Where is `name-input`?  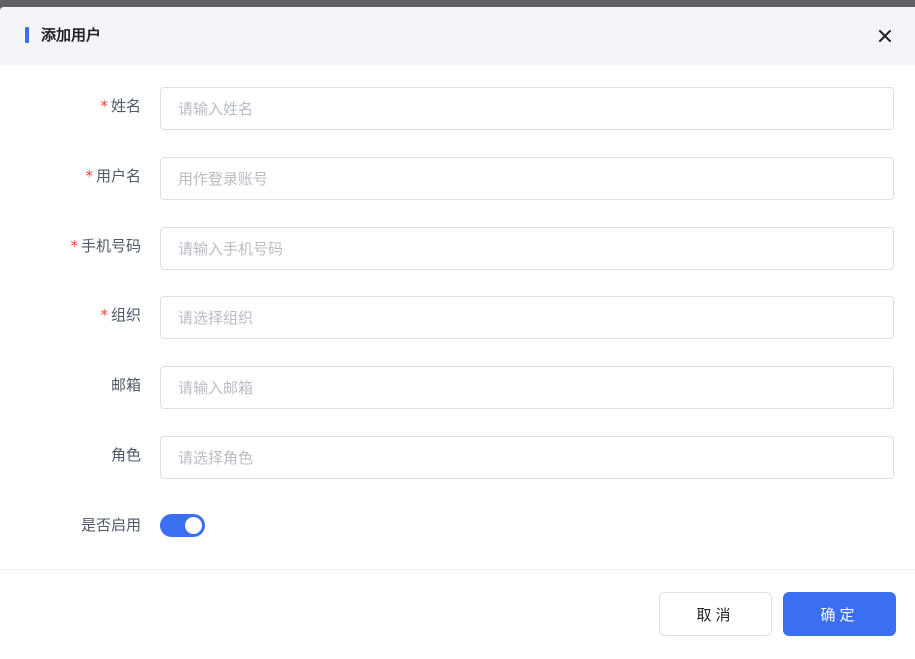
name-input is located at coordinates (527, 108).